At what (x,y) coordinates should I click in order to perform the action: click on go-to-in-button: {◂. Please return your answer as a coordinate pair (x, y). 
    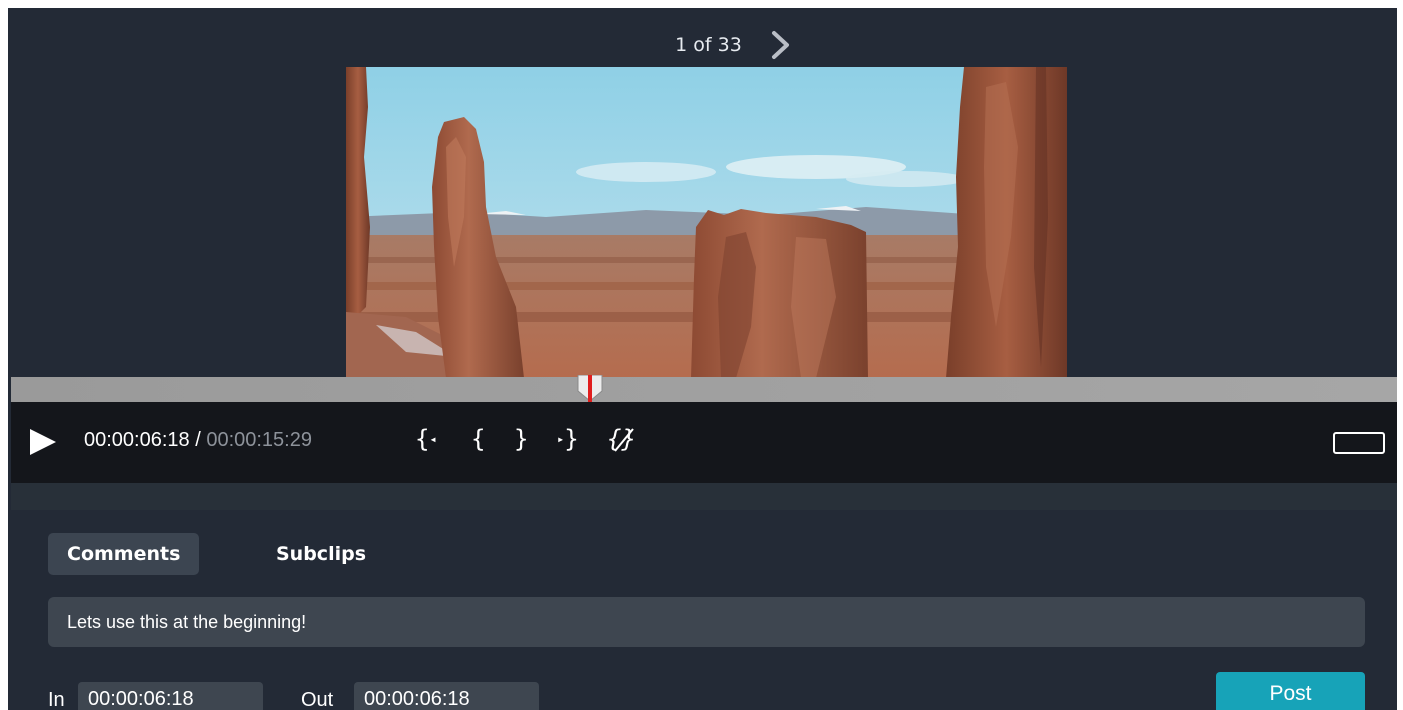
    Looking at the image, I should click on (426, 439).